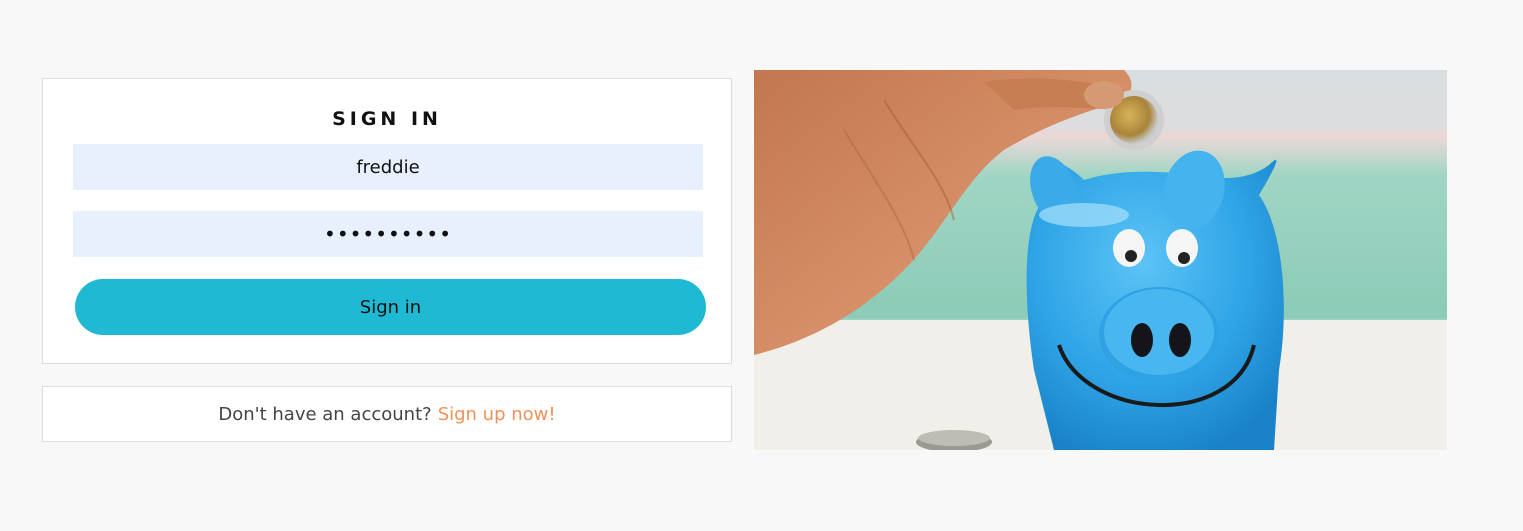 This screenshot has width=1523, height=531. Describe the element at coordinates (388, 234) in the screenshot. I see `password-input` at that location.